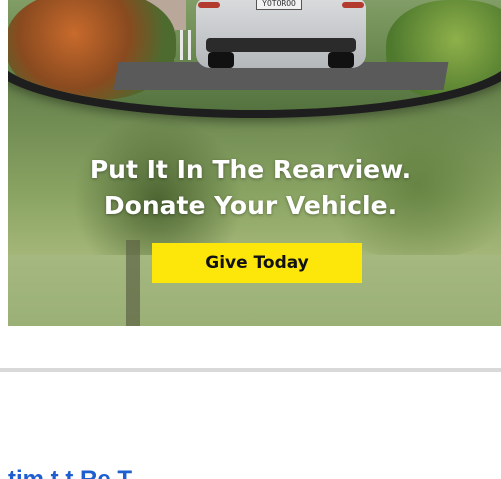 The height and width of the screenshot is (479, 501). I want to click on car-image: YOTOROO, so click(281, 34).